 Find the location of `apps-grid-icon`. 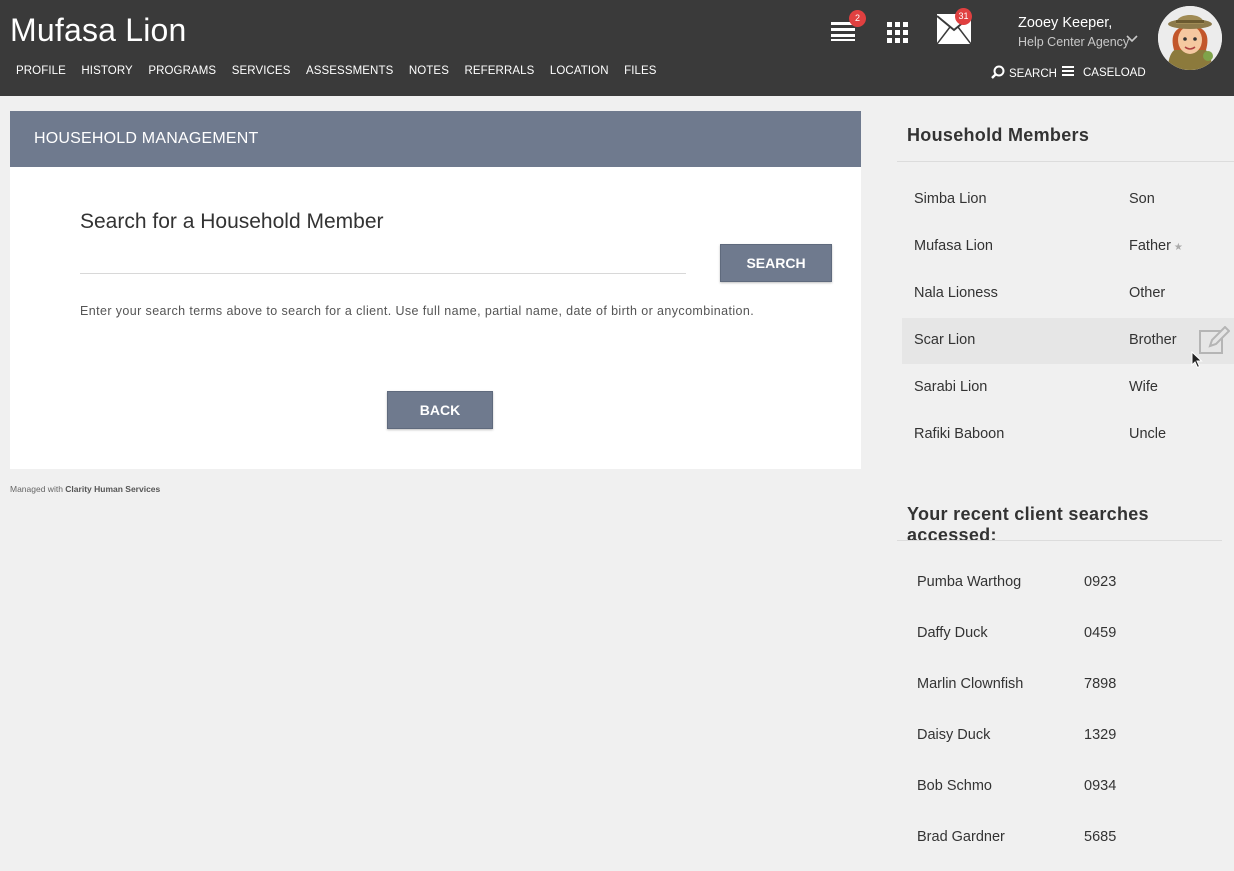

apps-grid-icon is located at coordinates (898, 33).